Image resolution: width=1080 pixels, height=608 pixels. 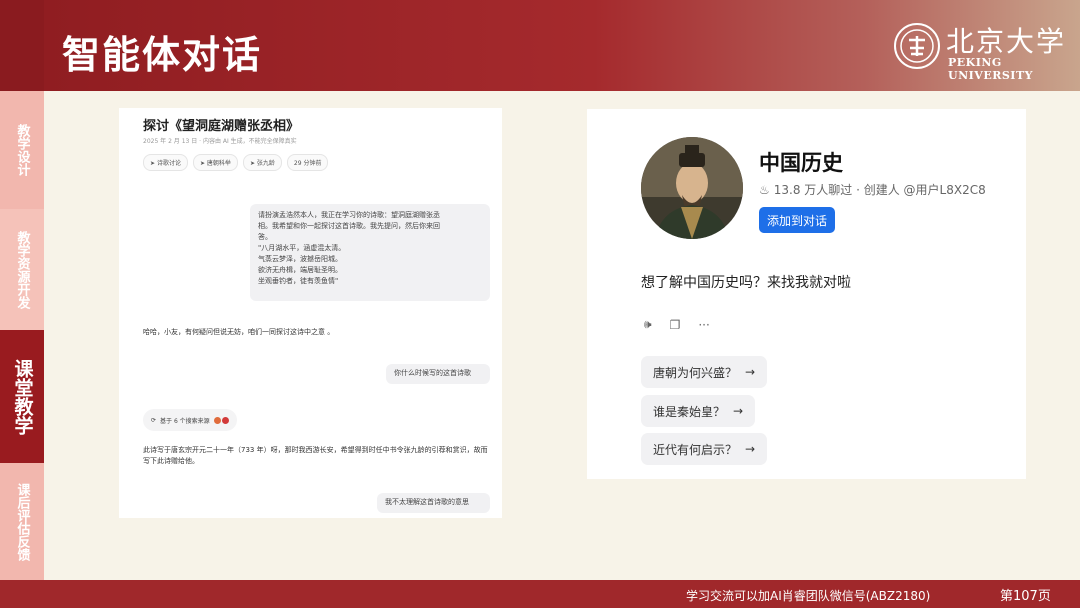 I want to click on sidebar-item-classroom-teaching: 课堂教学, so click(x=22, y=396).